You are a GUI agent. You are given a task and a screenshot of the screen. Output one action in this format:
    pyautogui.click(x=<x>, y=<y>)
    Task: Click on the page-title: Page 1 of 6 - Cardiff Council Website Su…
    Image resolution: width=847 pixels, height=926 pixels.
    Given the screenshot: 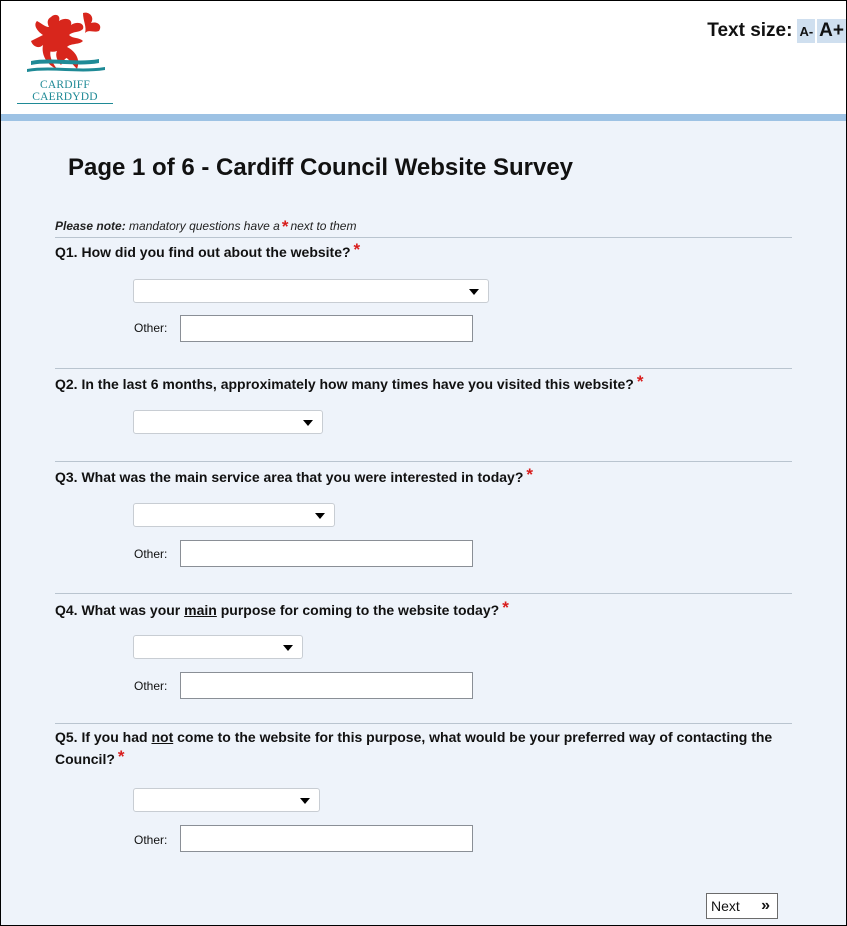 What is the action you would take?
    pyautogui.click(x=321, y=167)
    